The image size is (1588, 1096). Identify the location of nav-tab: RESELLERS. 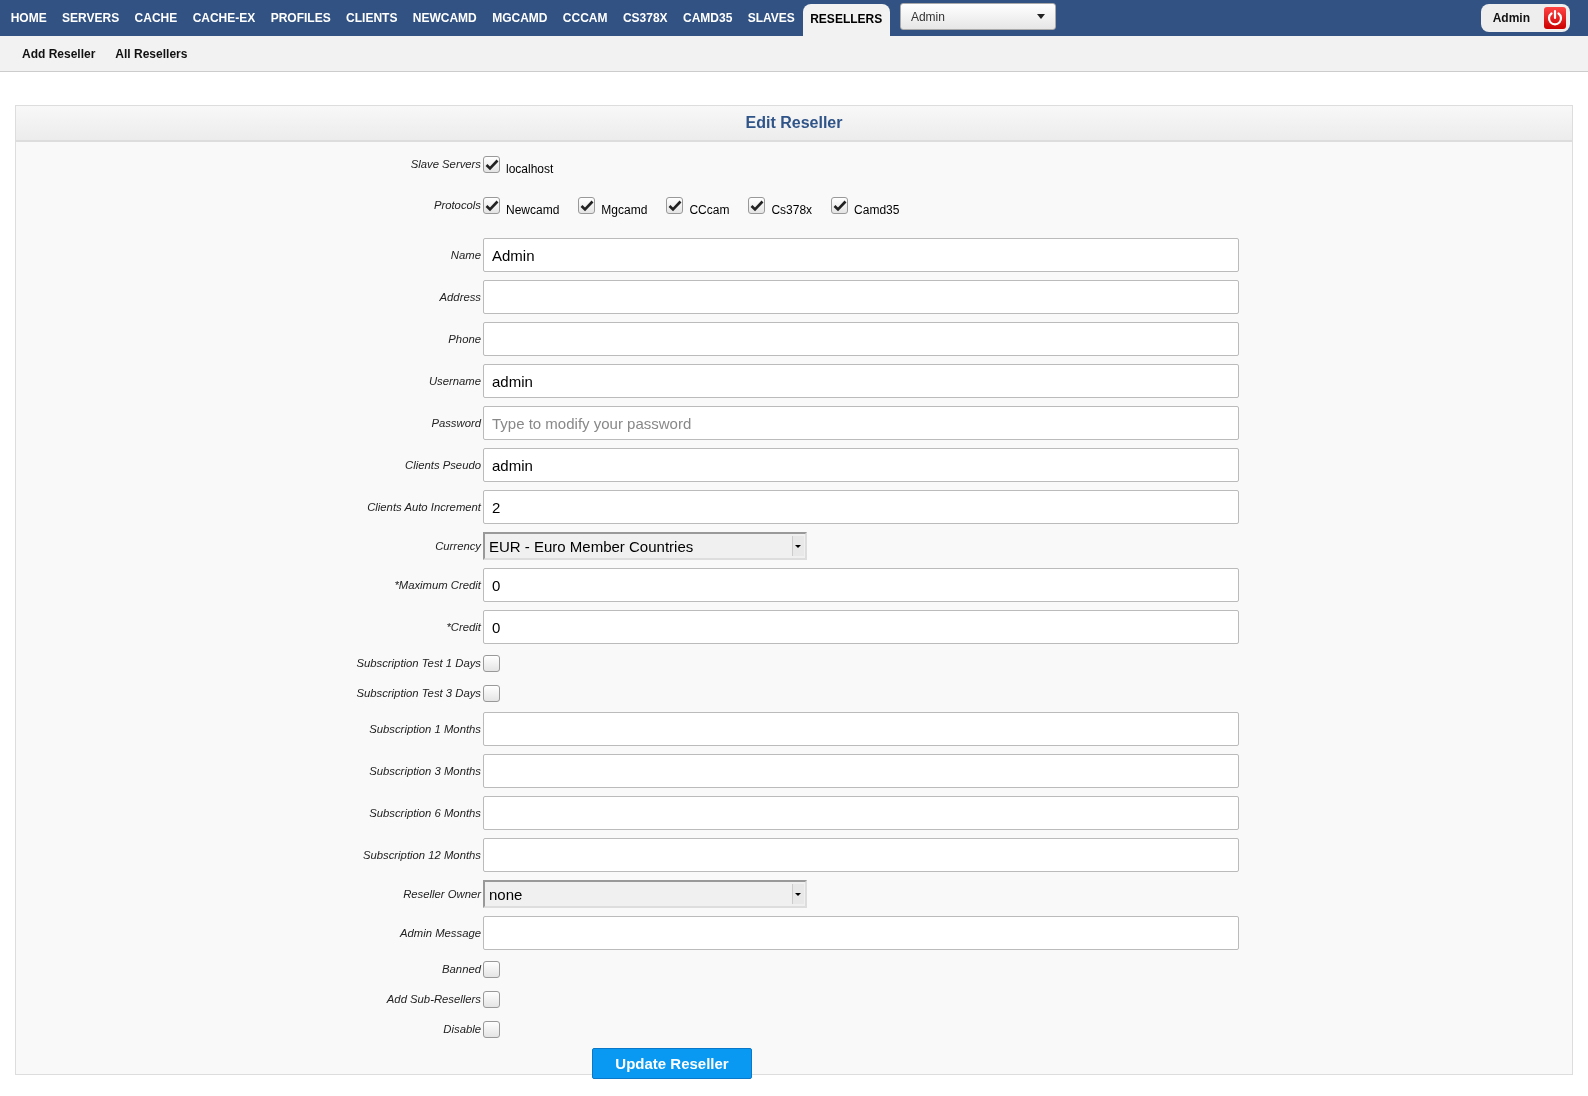
(846, 20).